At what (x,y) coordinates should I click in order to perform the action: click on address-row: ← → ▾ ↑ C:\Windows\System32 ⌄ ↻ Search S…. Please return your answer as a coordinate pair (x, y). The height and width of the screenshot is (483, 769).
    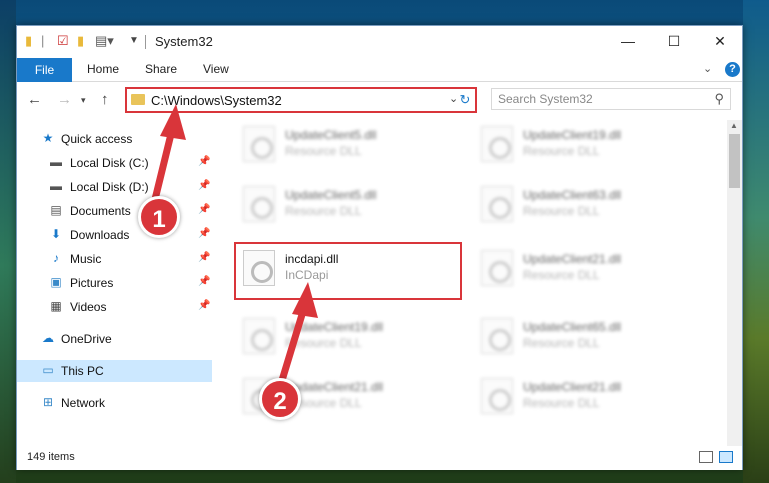
    Looking at the image, I should click on (379, 101).